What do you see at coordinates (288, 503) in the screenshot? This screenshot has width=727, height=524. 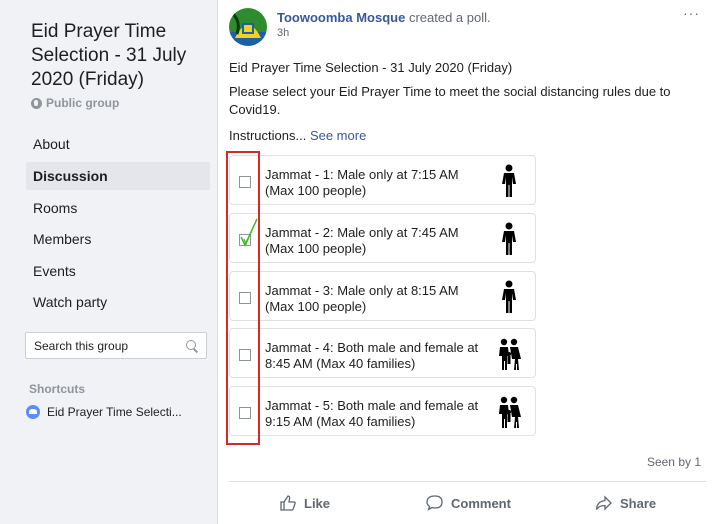 I see `thumbs-up-icon` at bounding box center [288, 503].